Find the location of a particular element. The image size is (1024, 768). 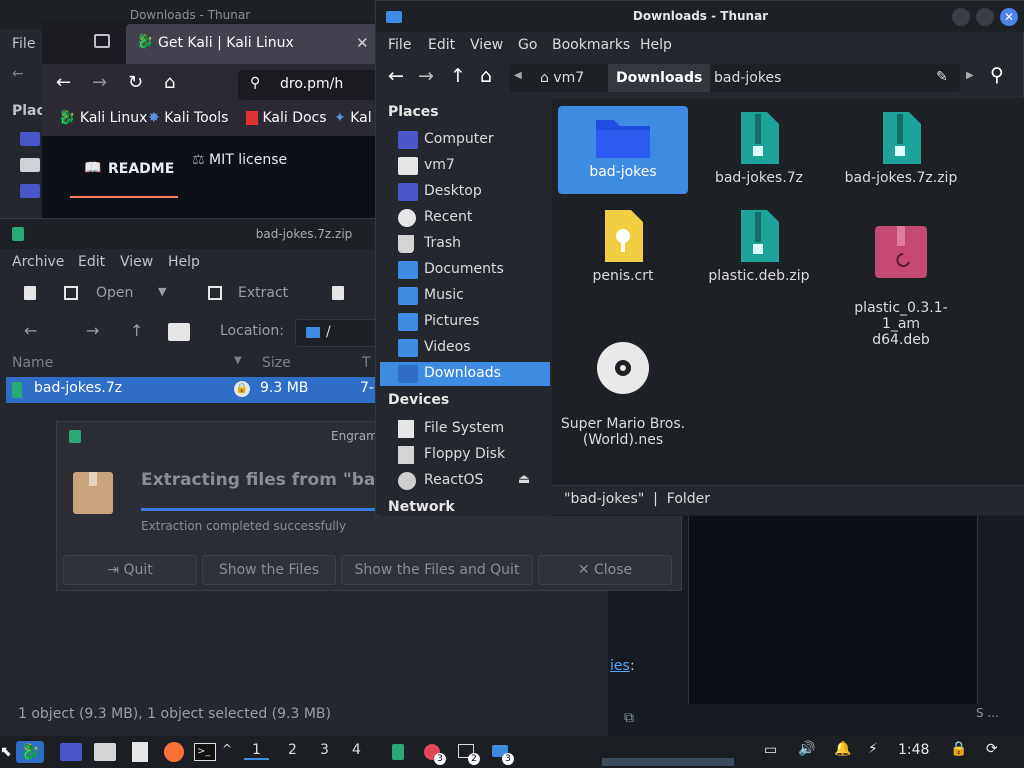

file-item: penis.crt is located at coordinates (623, 244).